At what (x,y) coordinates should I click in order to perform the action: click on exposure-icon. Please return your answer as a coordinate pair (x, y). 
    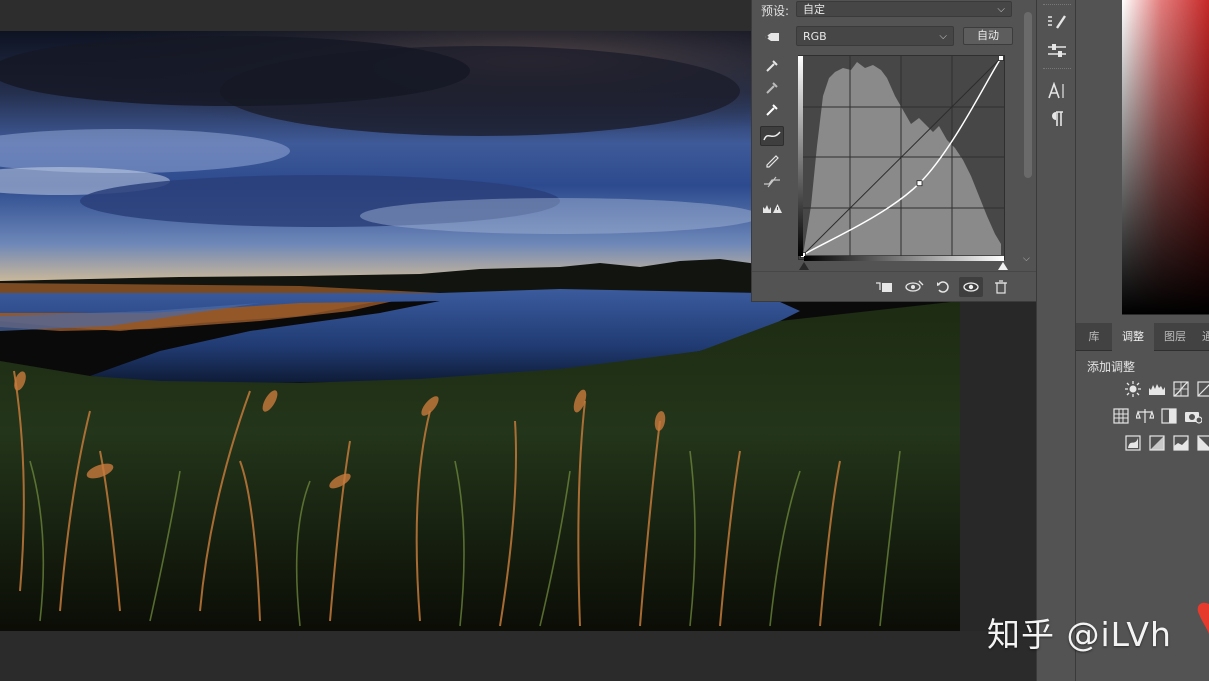
    Looking at the image, I should click on (1202, 389).